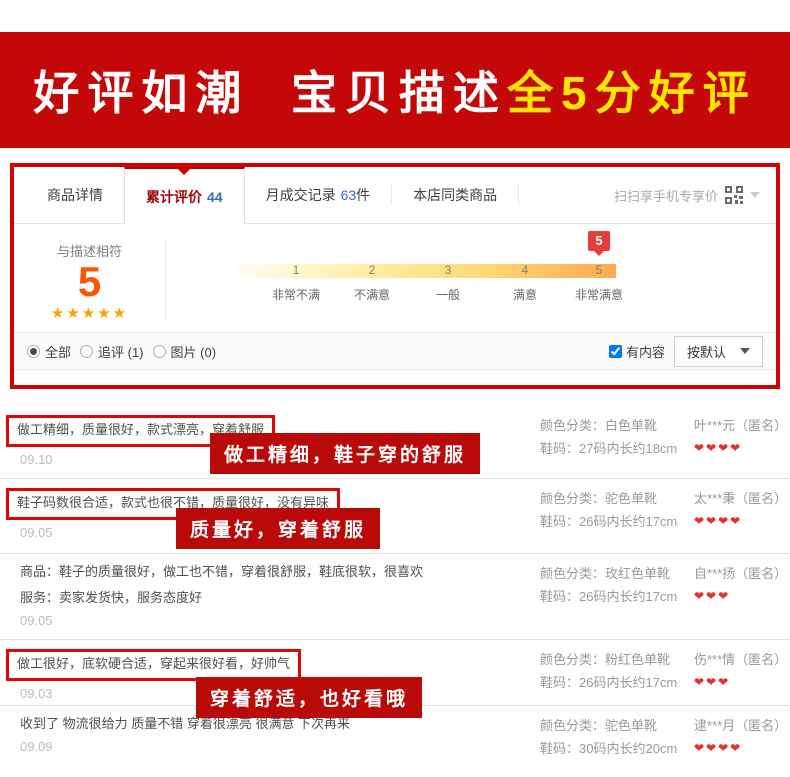 The width and height of the screenshot is (790, 777). I want to click on review-callout-banner: 做工精细，鞋子穿的舒服, so click(345, 454).